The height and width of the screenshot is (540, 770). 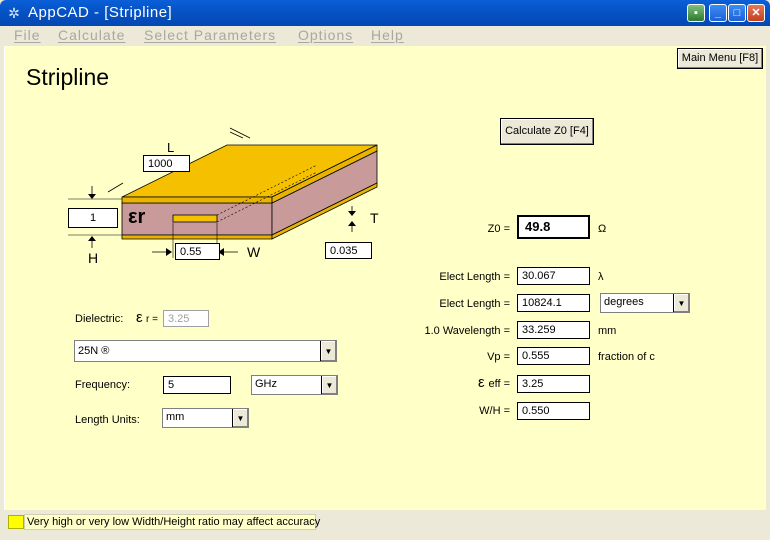 What do you see at coordinates (474, 277) in the screenshot?
I see `elect-length-lambda-label: Elect Length =` at bounding box center [474, 277].